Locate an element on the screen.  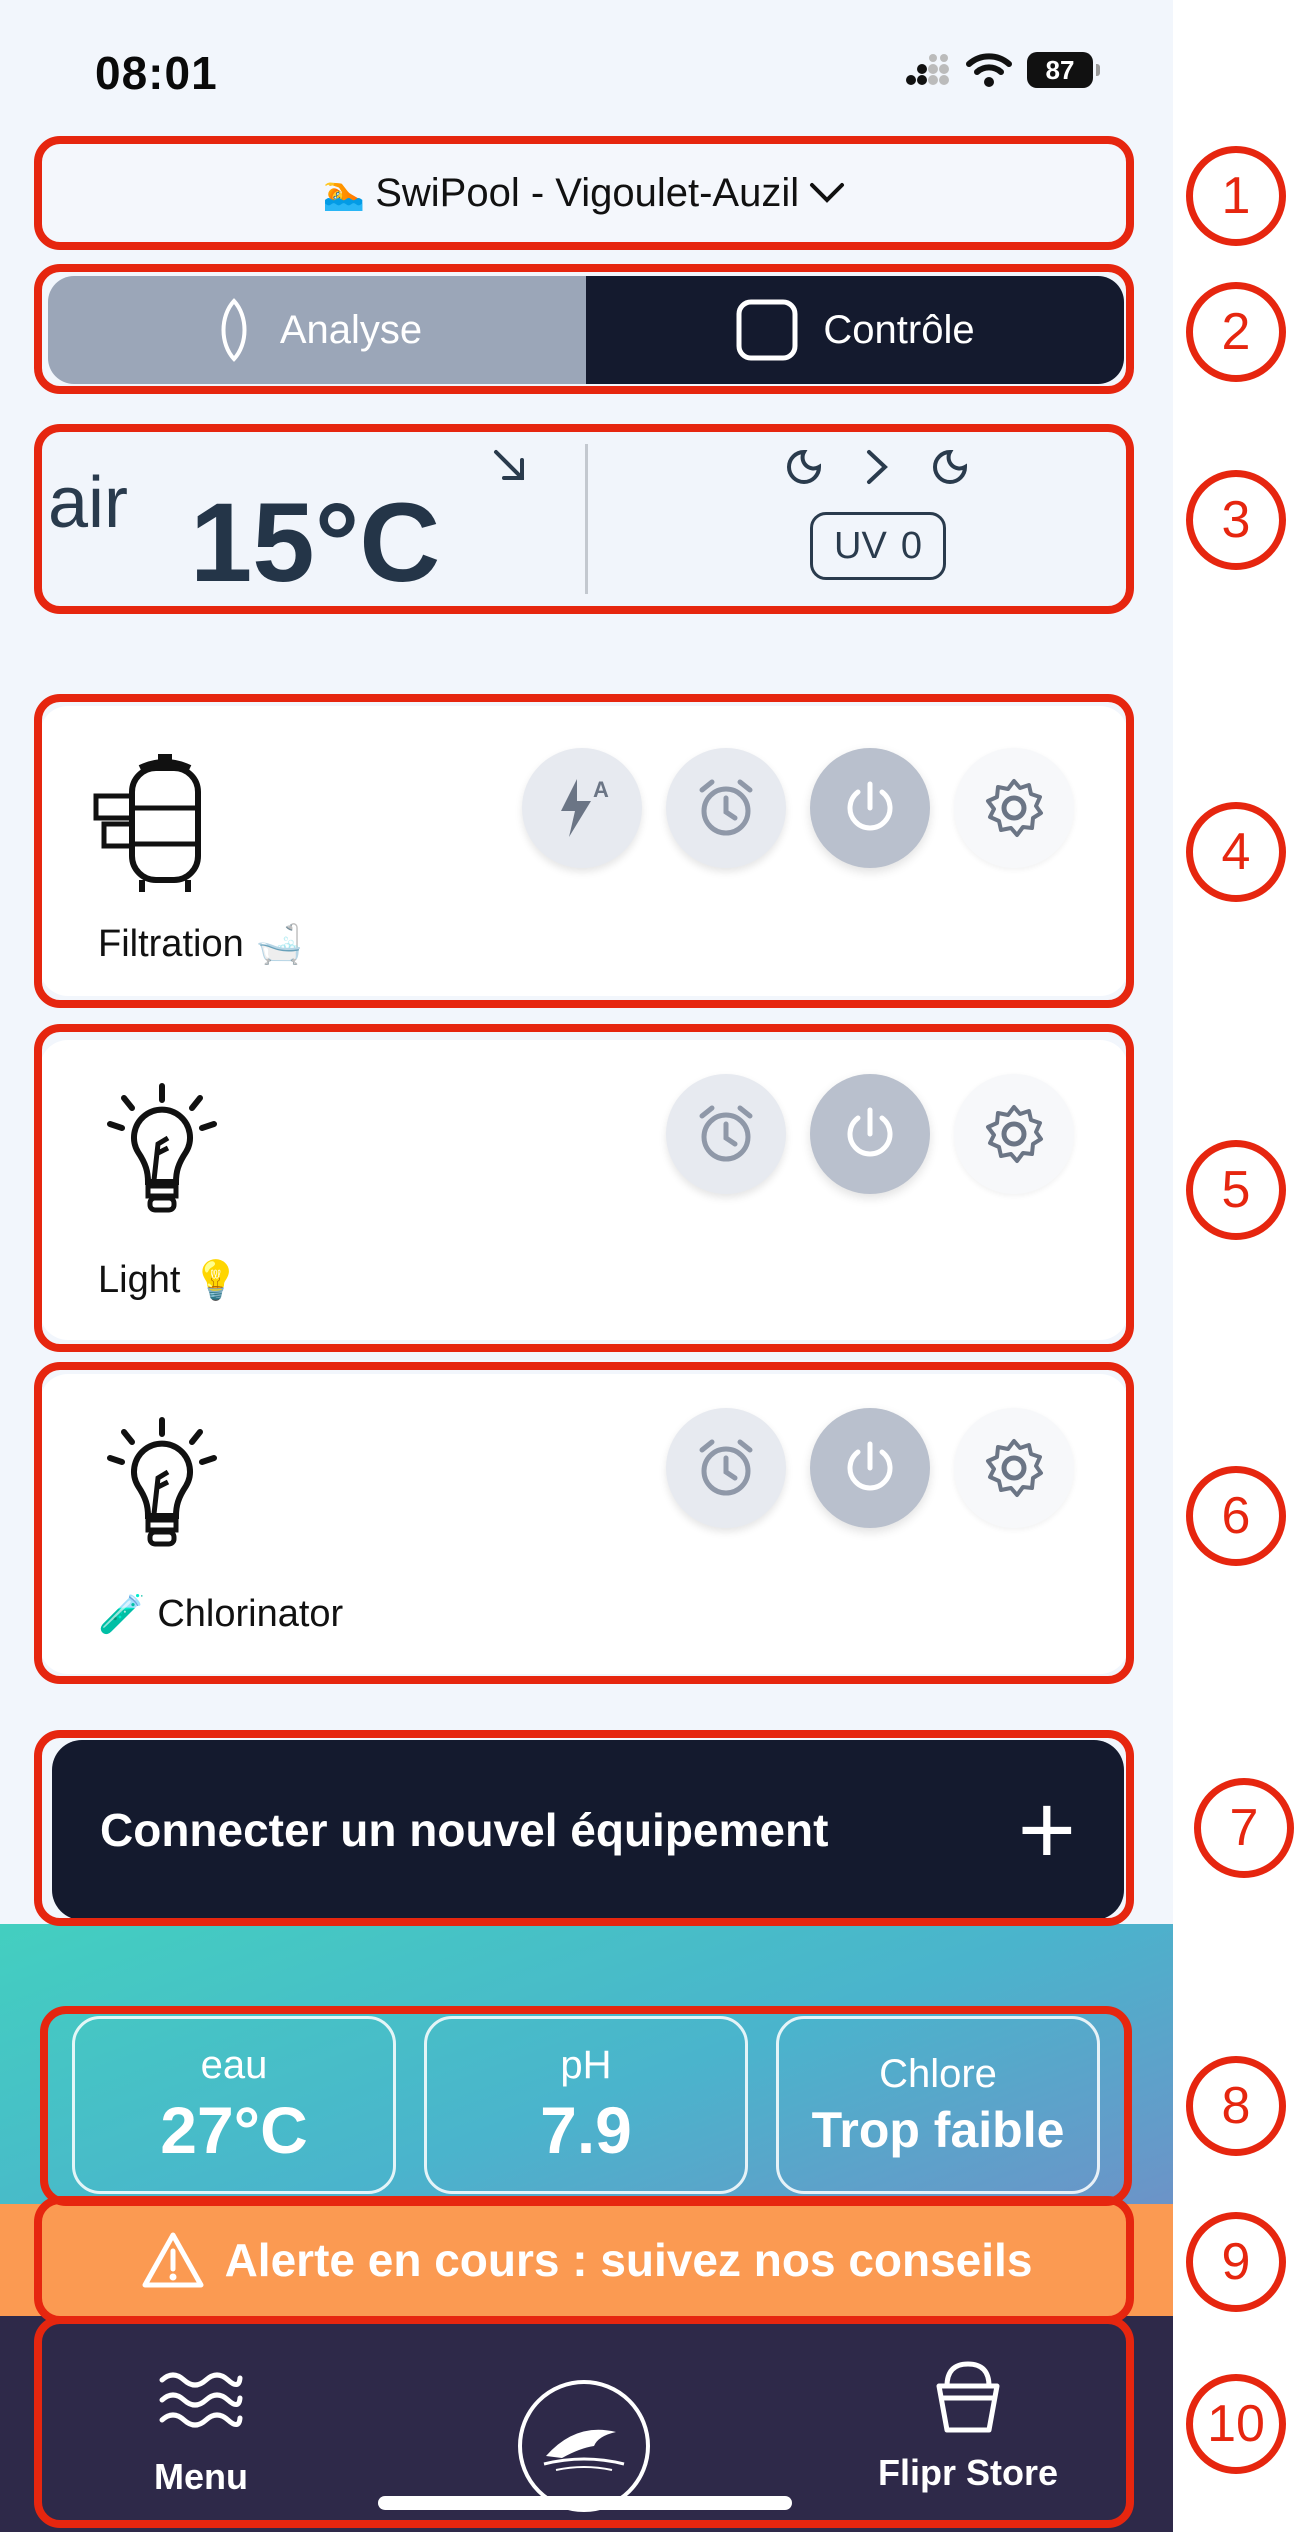
status-icons: 87 is located at coordinates (1002, 70).